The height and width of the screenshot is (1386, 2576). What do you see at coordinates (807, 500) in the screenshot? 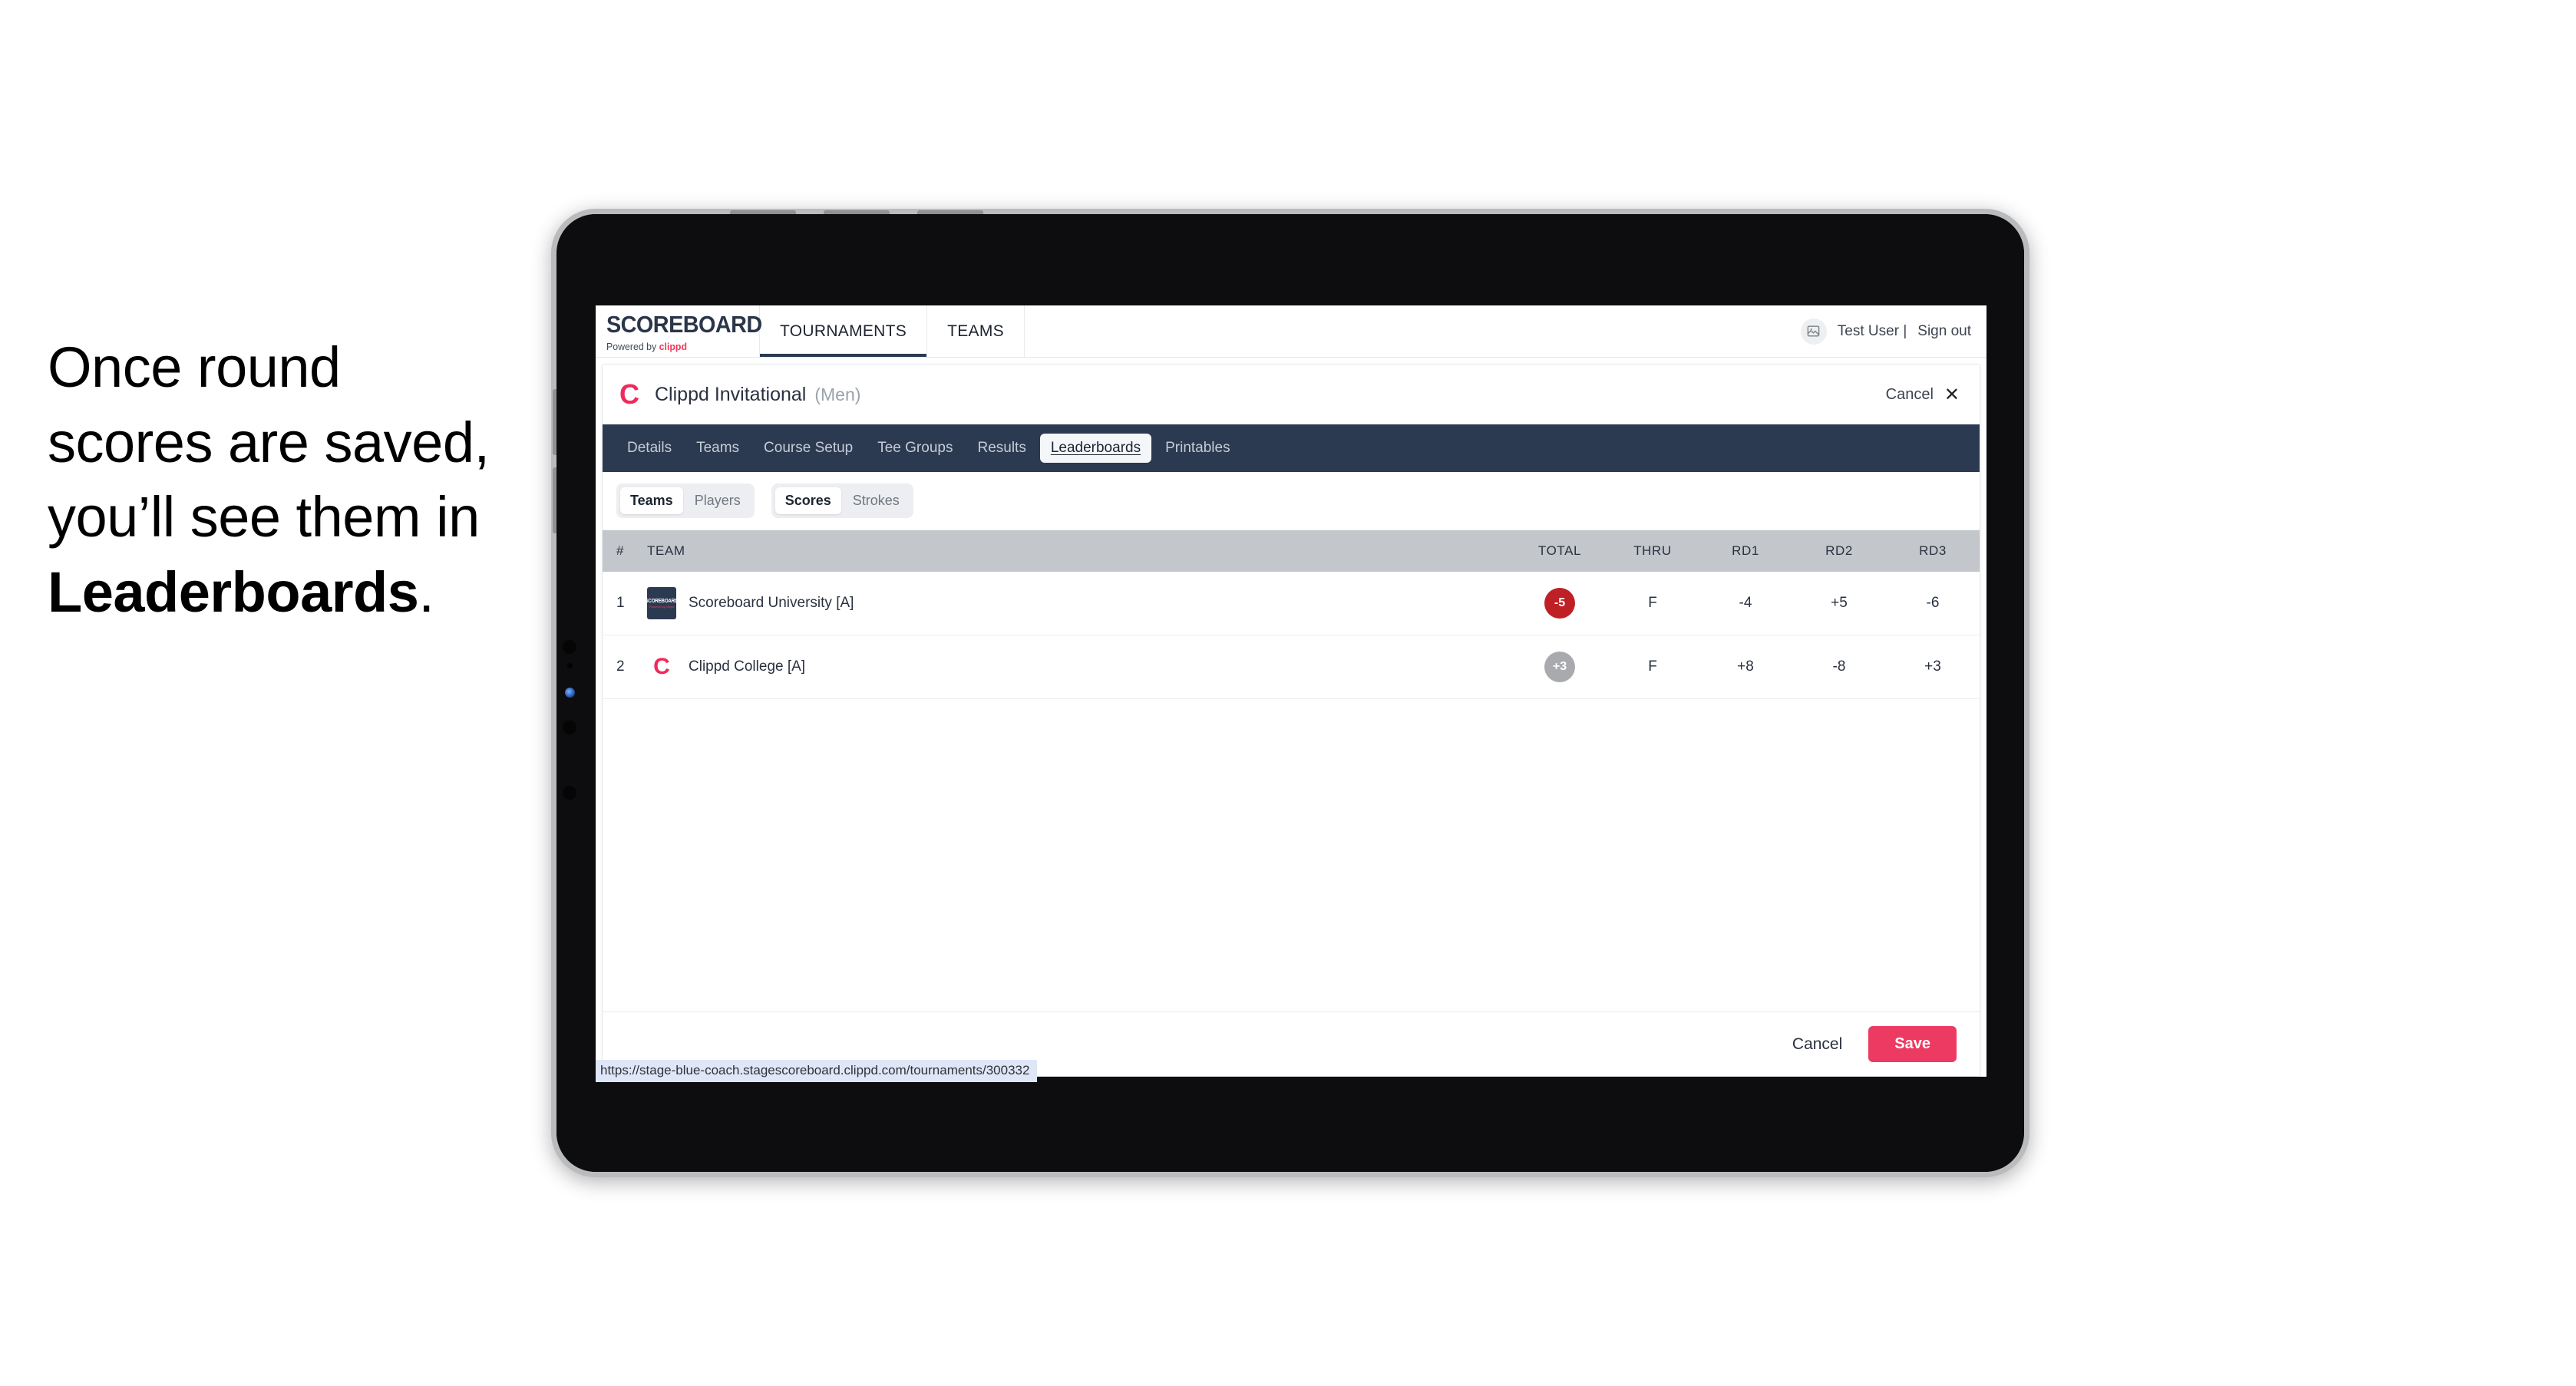
I see `toggle-scores: Scores` at bounding box center [807, 500].